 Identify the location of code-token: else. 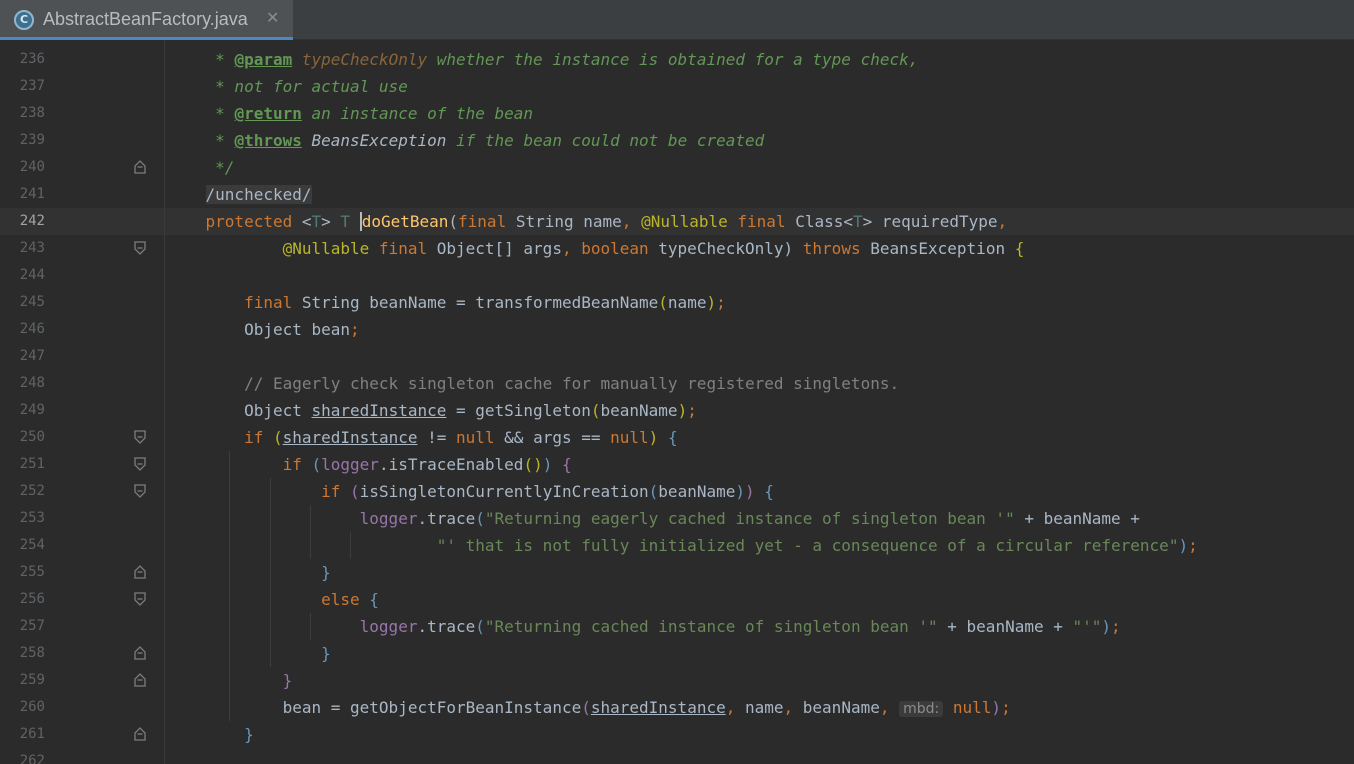
(268, 599).